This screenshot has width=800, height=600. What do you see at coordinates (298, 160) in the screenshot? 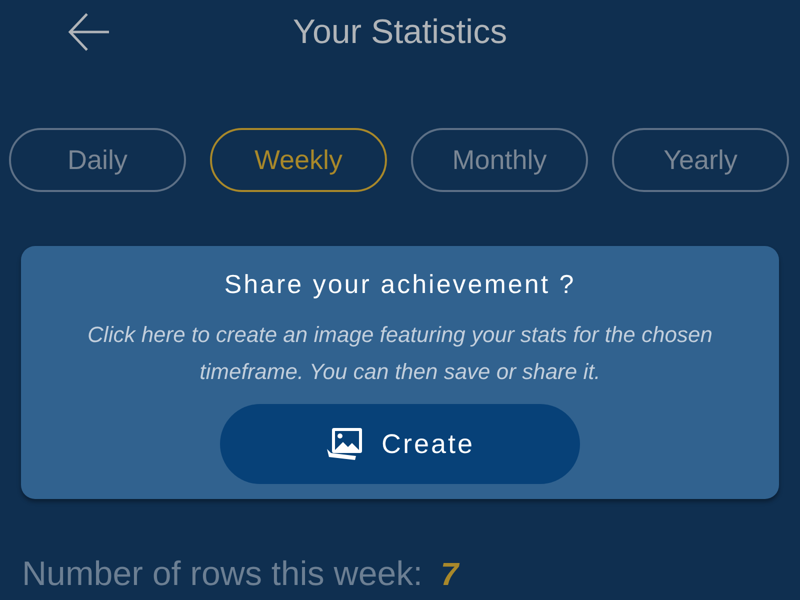
I see `period-tab: Weekly` at bounding box center [298, 160].